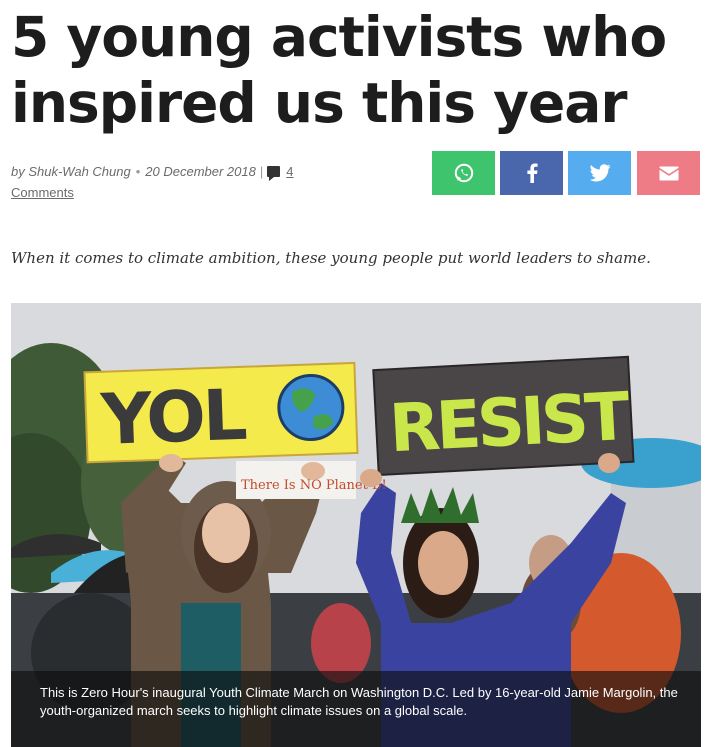  I want to click on whatsapp-icon, so click(463, 173).